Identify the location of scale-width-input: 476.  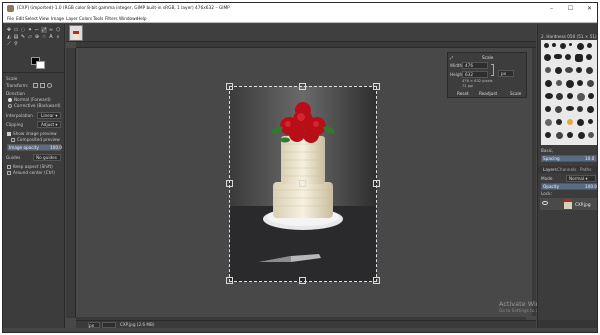
(475, 65).